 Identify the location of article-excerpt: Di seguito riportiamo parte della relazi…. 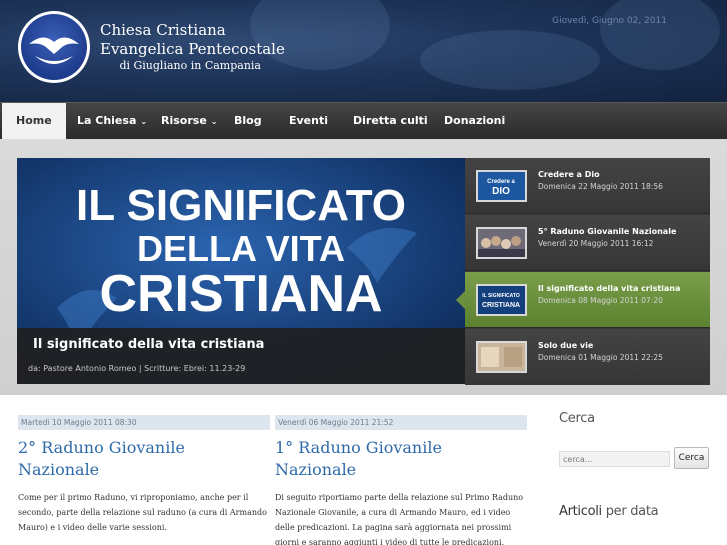
(399, 519).